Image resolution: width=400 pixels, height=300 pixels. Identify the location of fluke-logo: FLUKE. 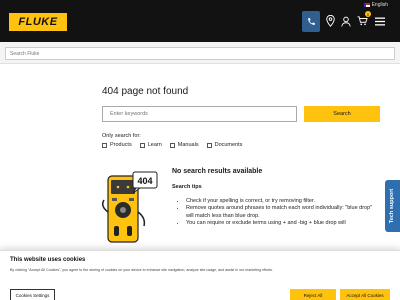
(38, 22).